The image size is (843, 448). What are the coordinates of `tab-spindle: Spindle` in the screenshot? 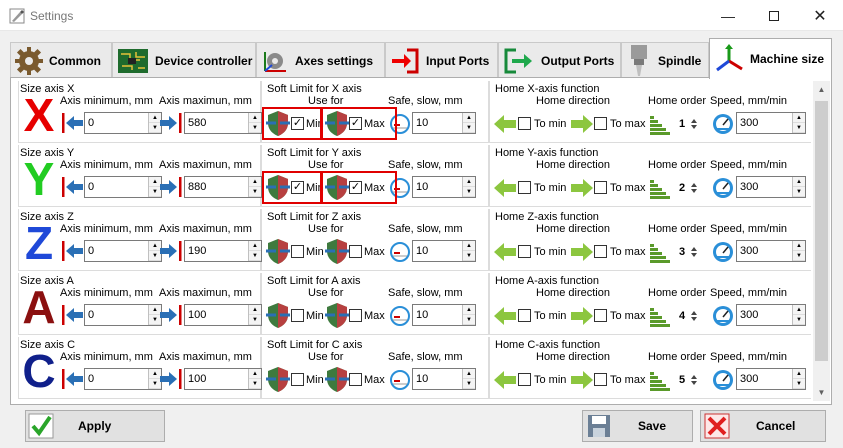 It's located at (665, 60).